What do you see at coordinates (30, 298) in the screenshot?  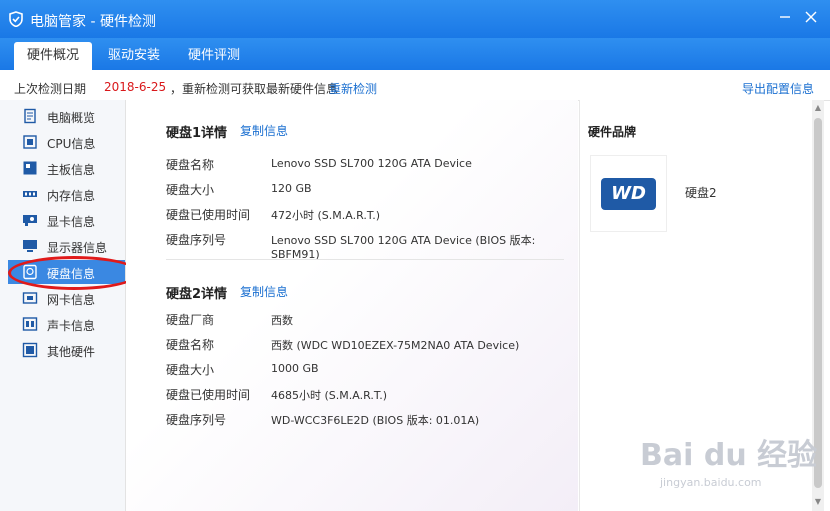 I see `network-card-icon` at bounding box center [30, 298].